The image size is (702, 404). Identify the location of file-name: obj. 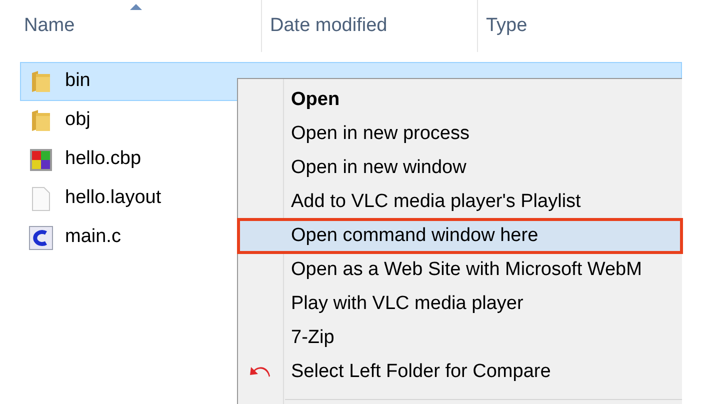
(77, 120).